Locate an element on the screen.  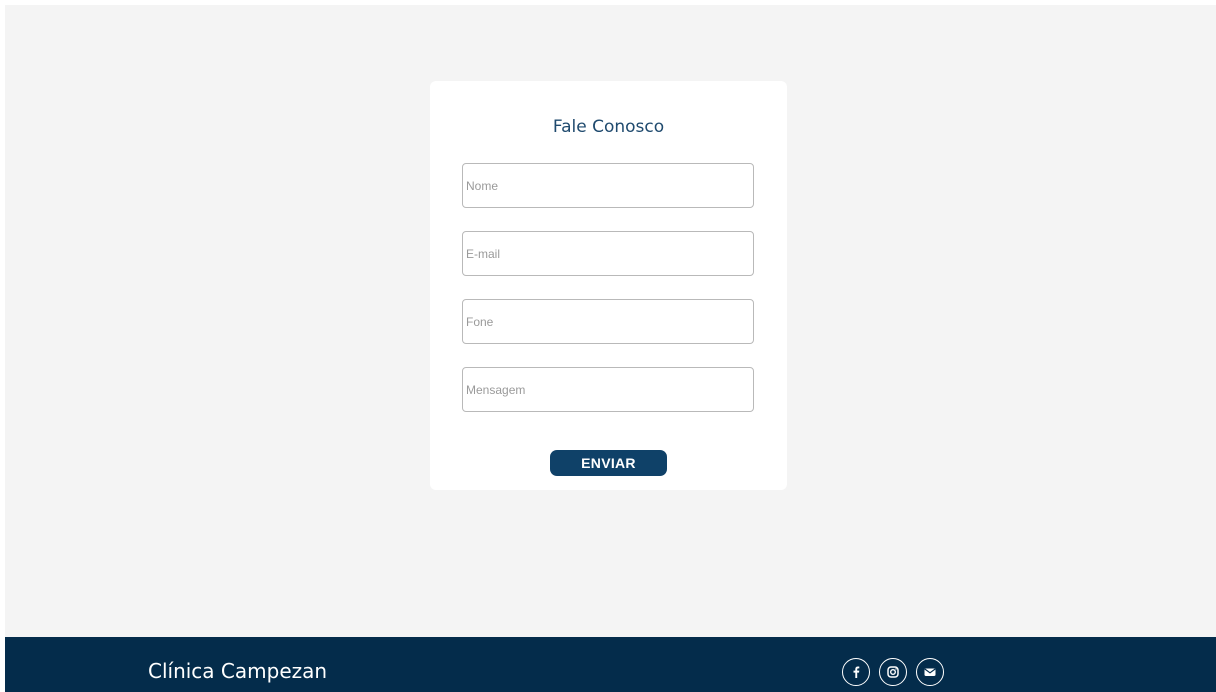
send-button: ENVIAR is located at coordinates (608, 463).